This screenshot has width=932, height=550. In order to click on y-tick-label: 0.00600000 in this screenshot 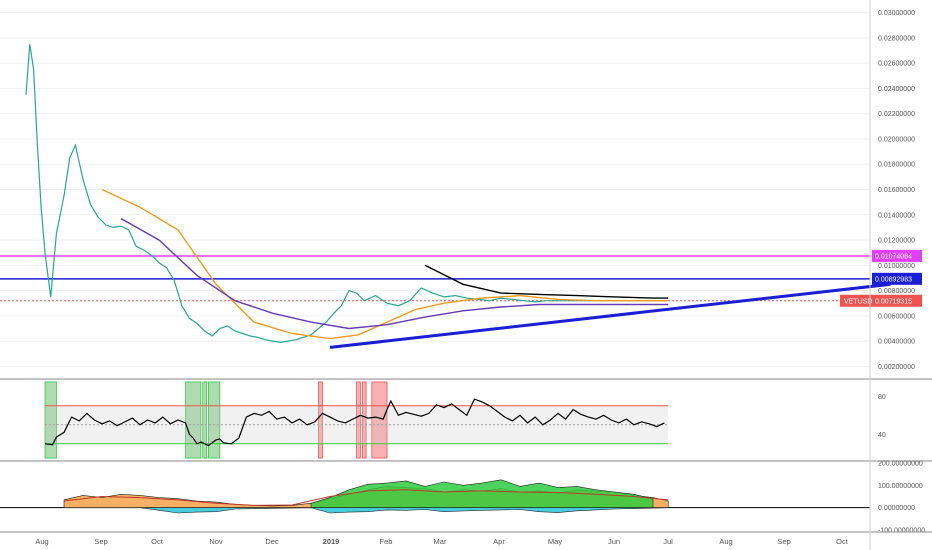, I will do `click(896, 316)`.